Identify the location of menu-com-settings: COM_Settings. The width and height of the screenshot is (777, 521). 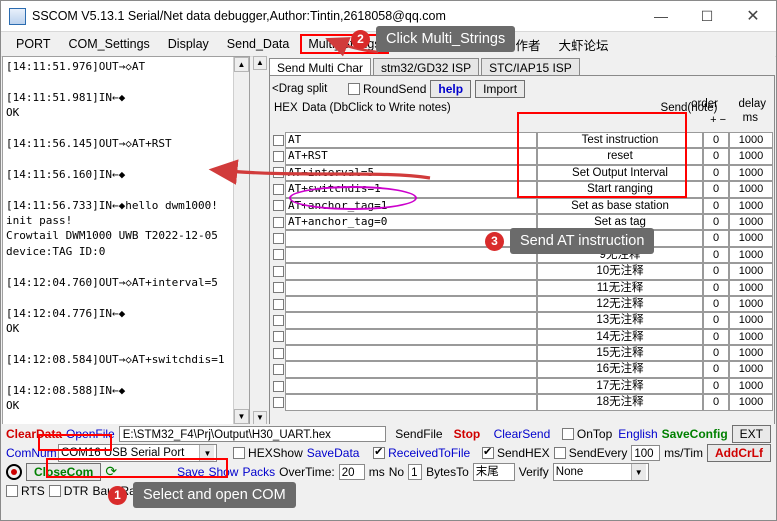
(109, 44).